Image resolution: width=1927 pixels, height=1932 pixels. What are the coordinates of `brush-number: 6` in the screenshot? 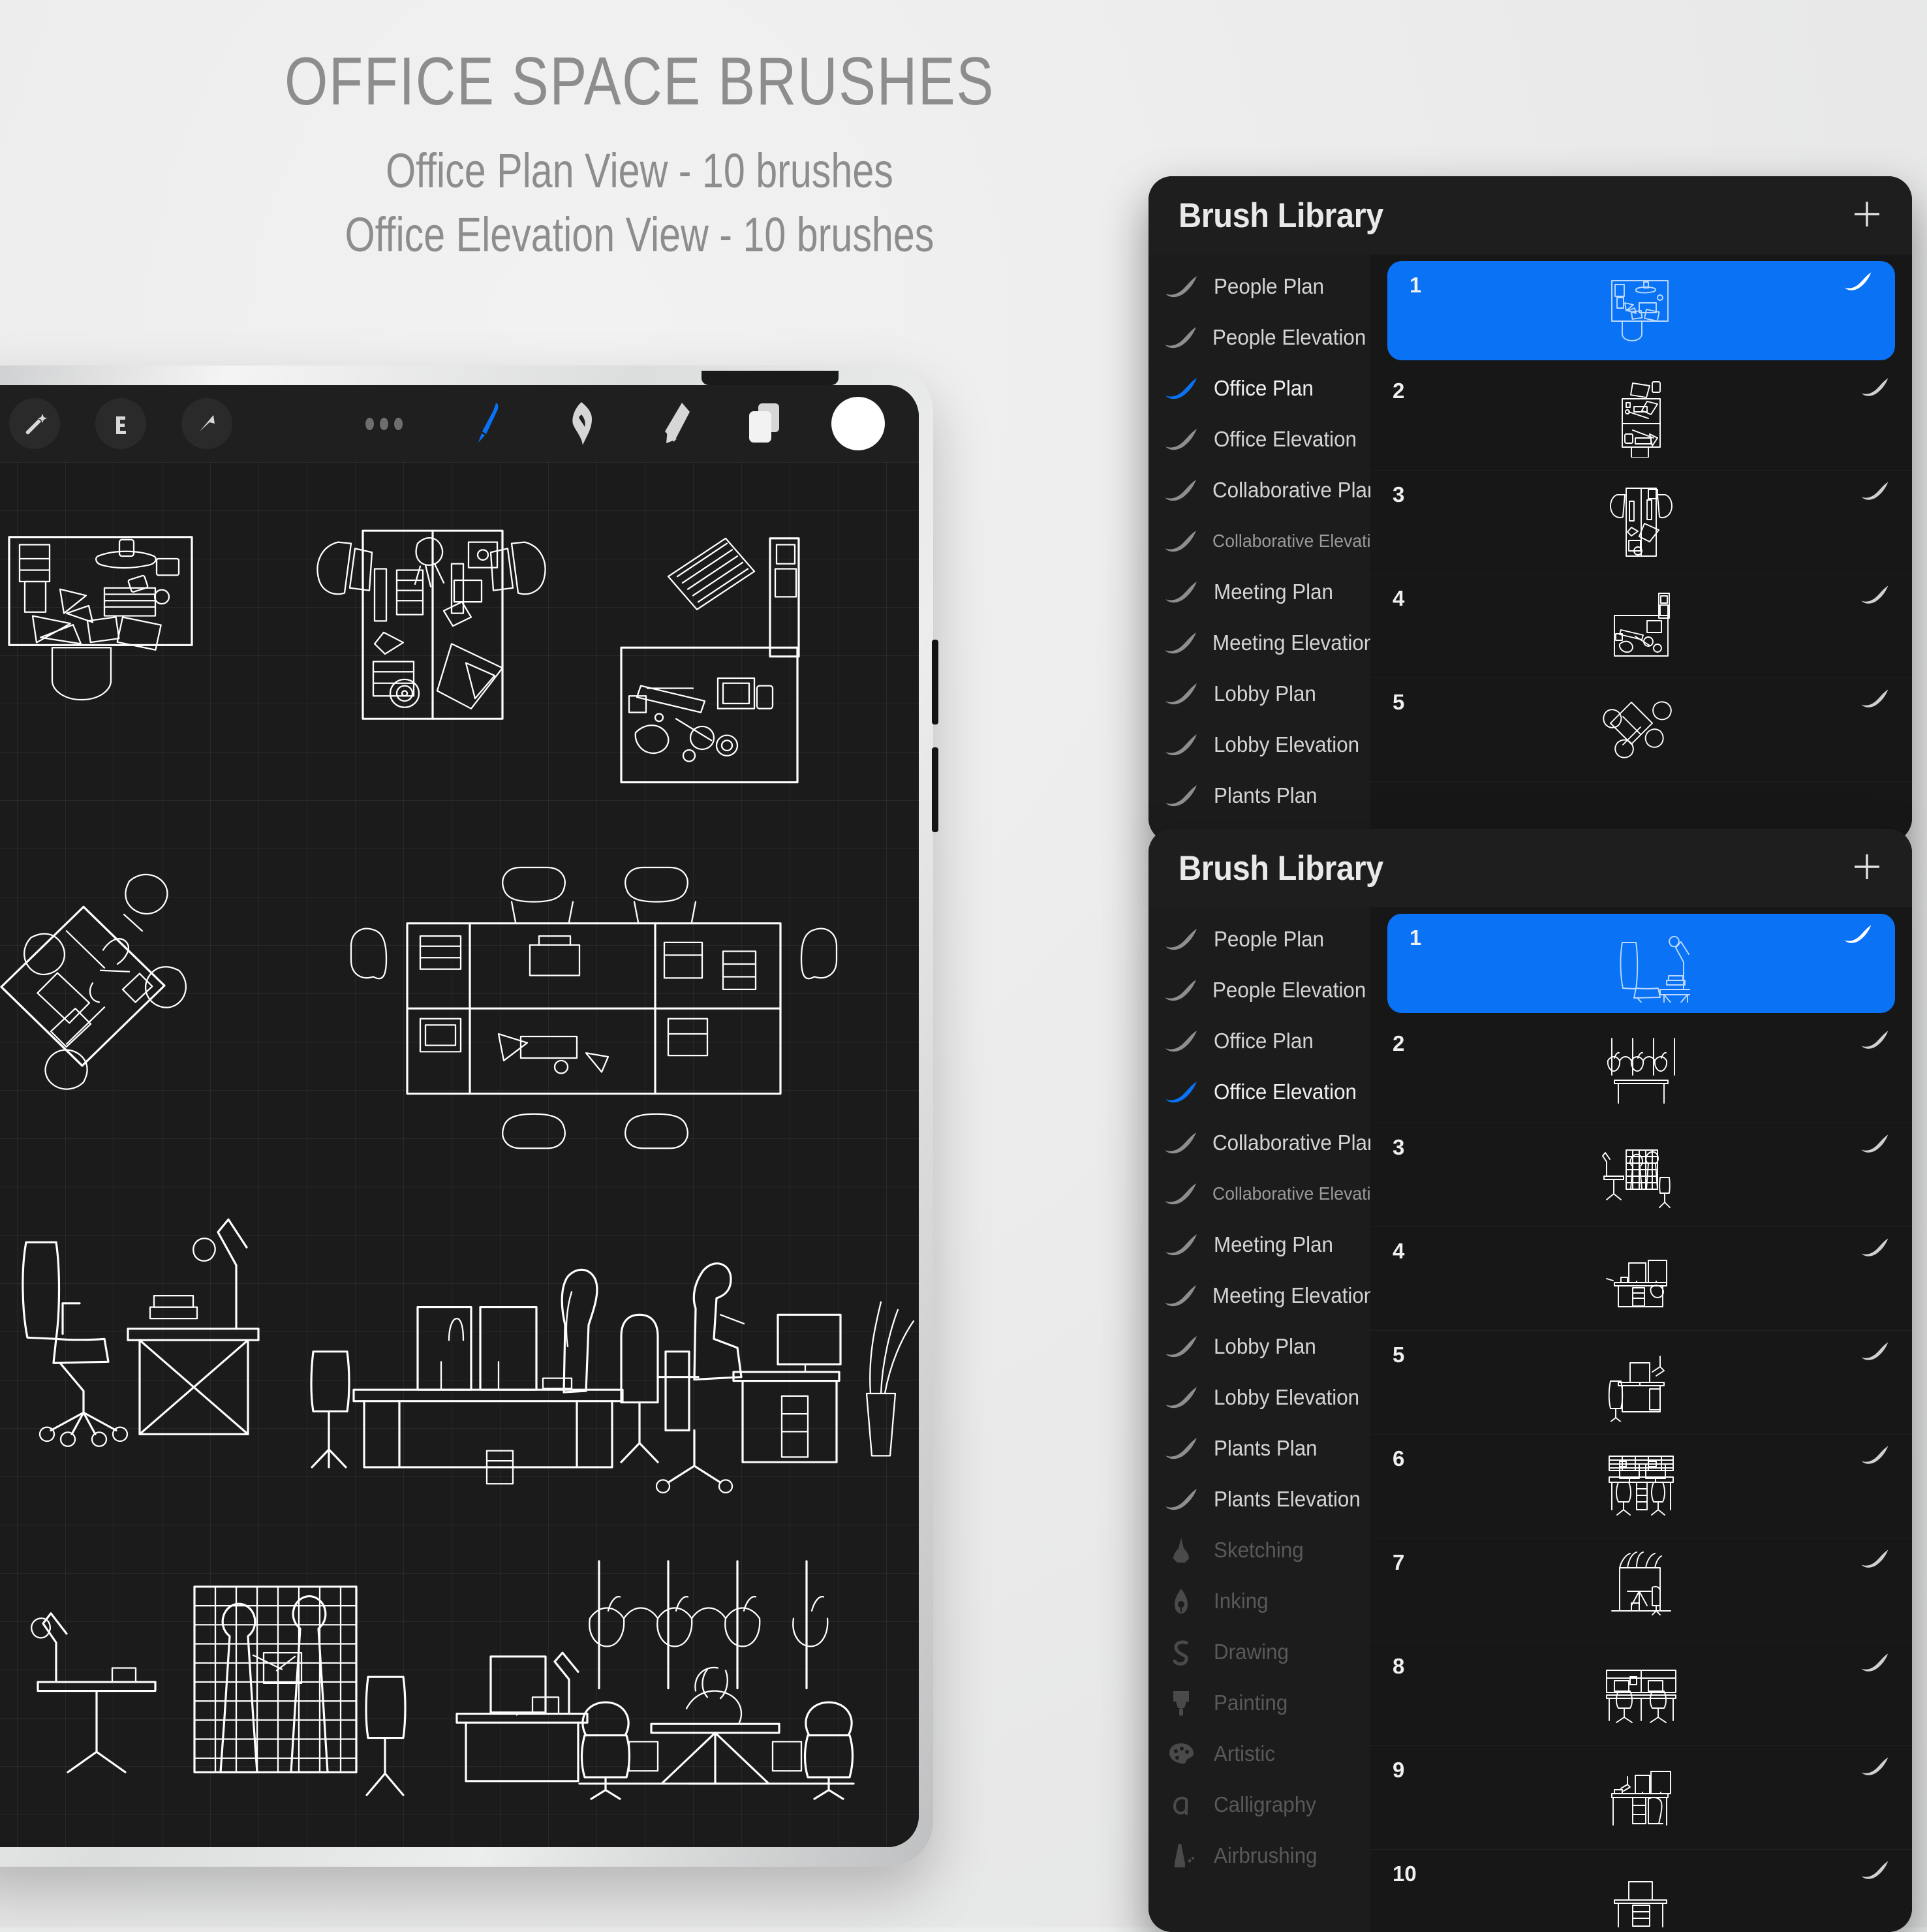 It's located at (1399, 1458).